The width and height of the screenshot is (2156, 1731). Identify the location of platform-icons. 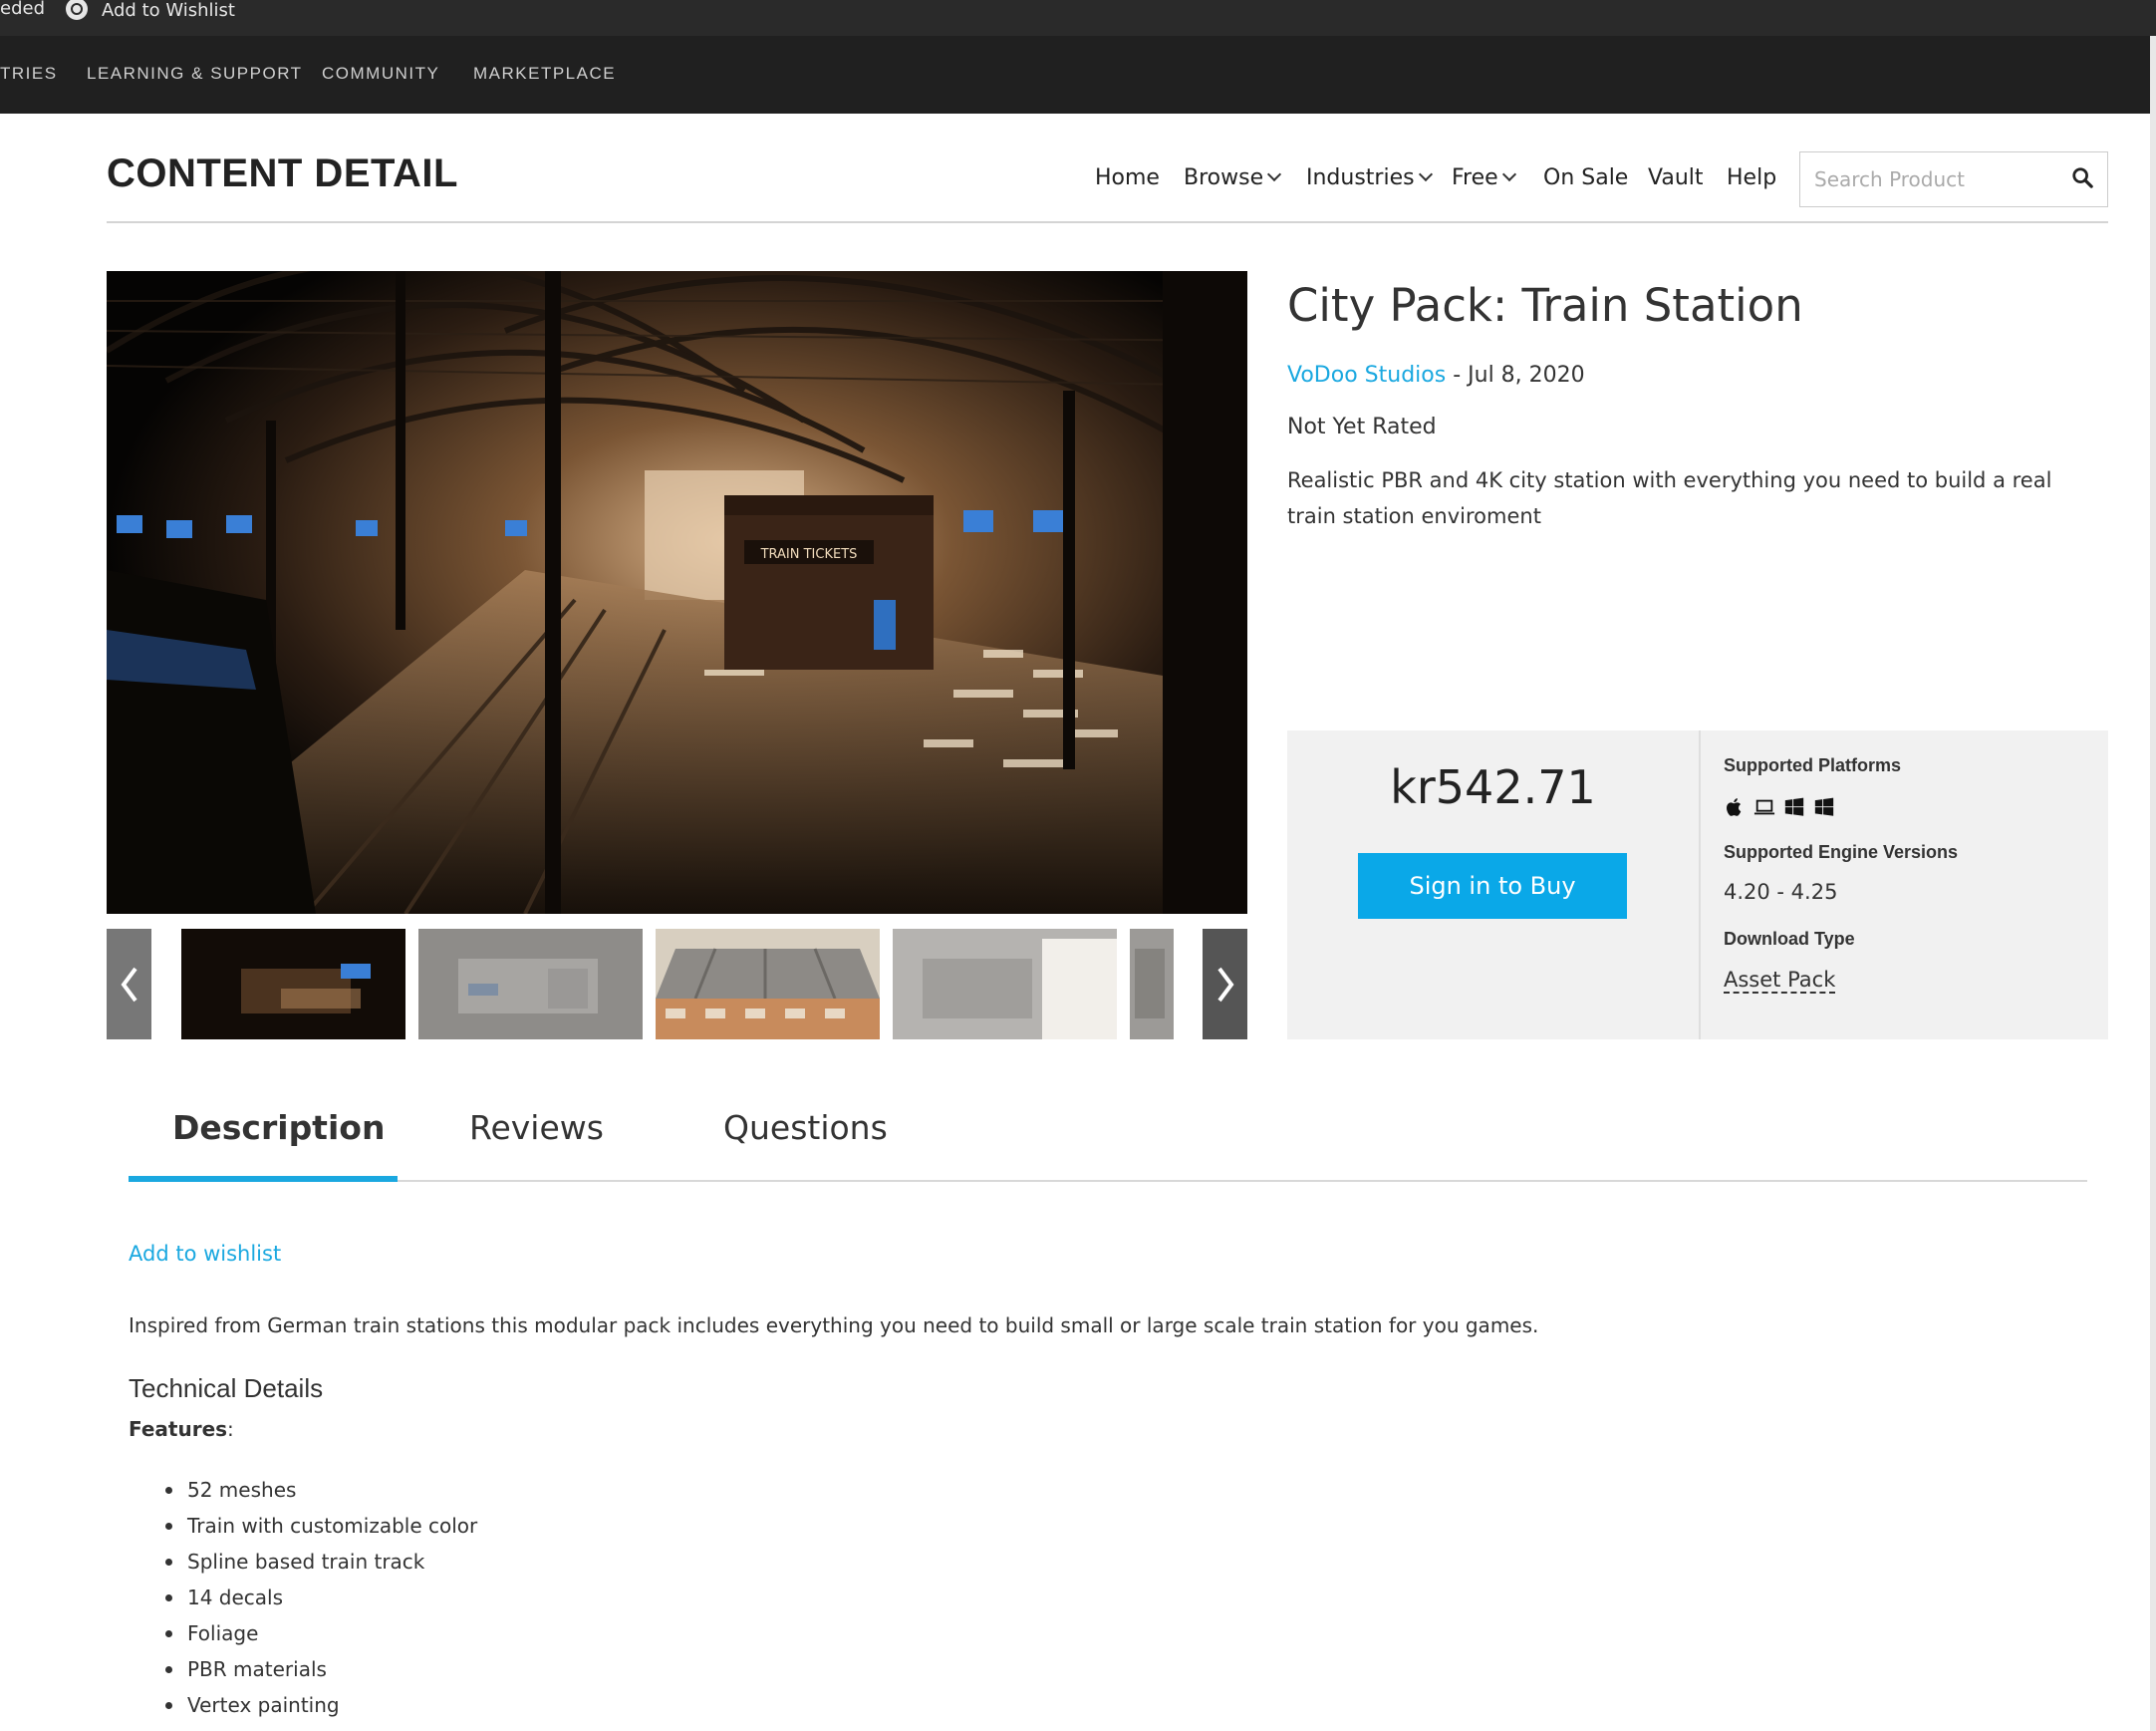
(1779, 807).